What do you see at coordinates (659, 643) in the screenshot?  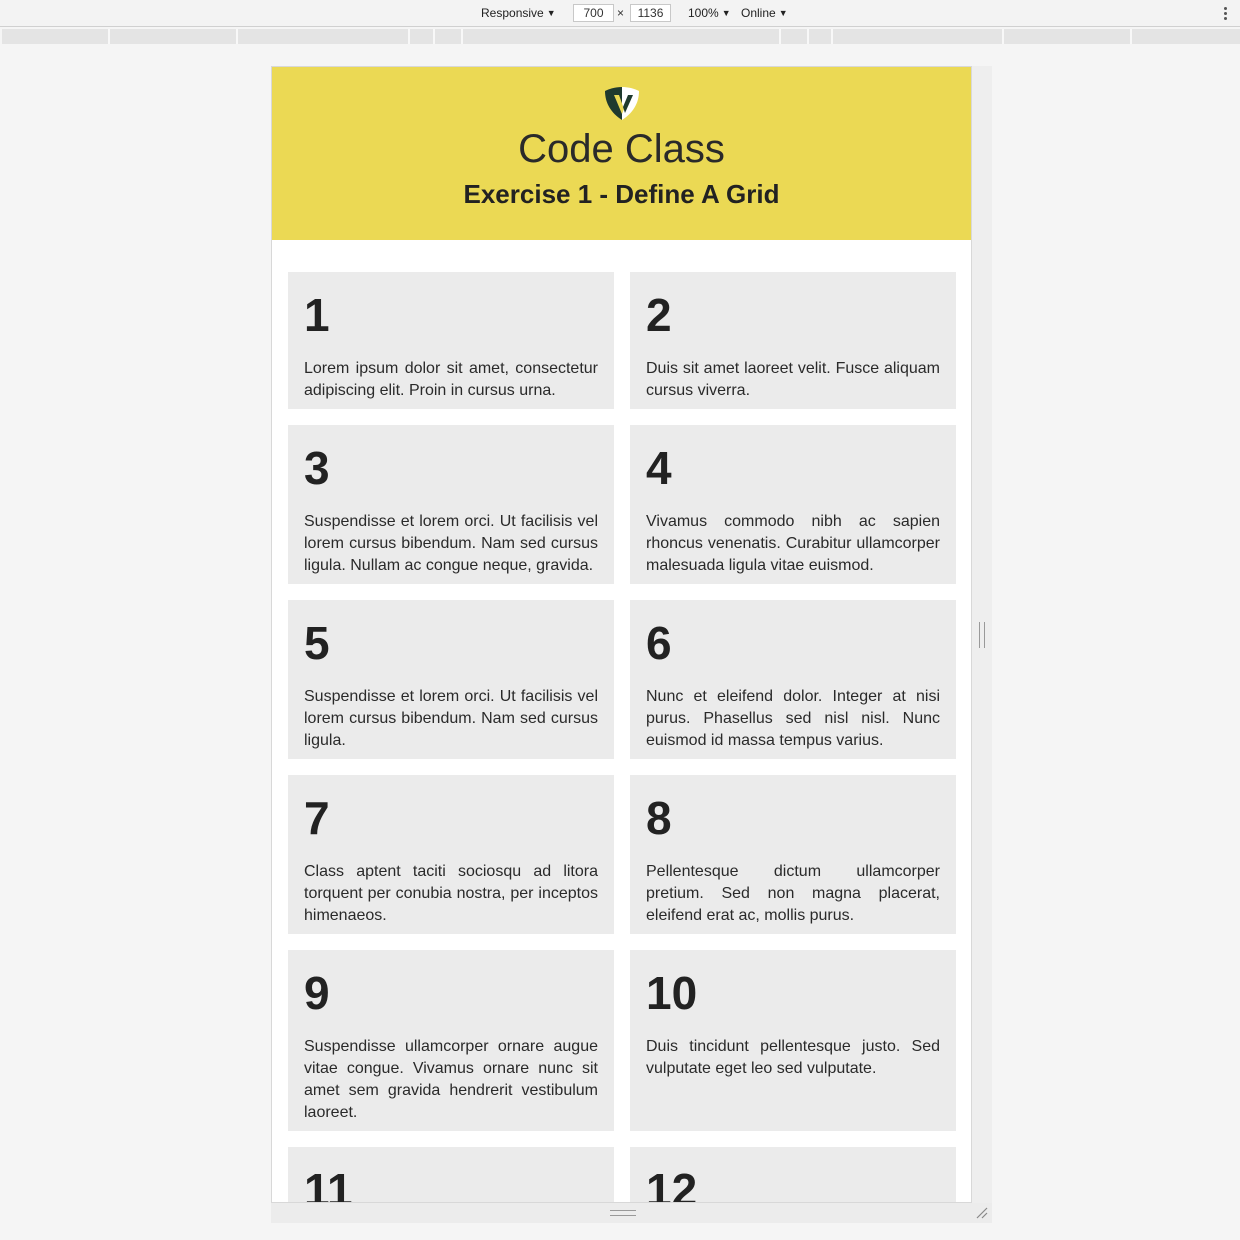 I see `cell-number: 6` at bounding box center [659, 643].